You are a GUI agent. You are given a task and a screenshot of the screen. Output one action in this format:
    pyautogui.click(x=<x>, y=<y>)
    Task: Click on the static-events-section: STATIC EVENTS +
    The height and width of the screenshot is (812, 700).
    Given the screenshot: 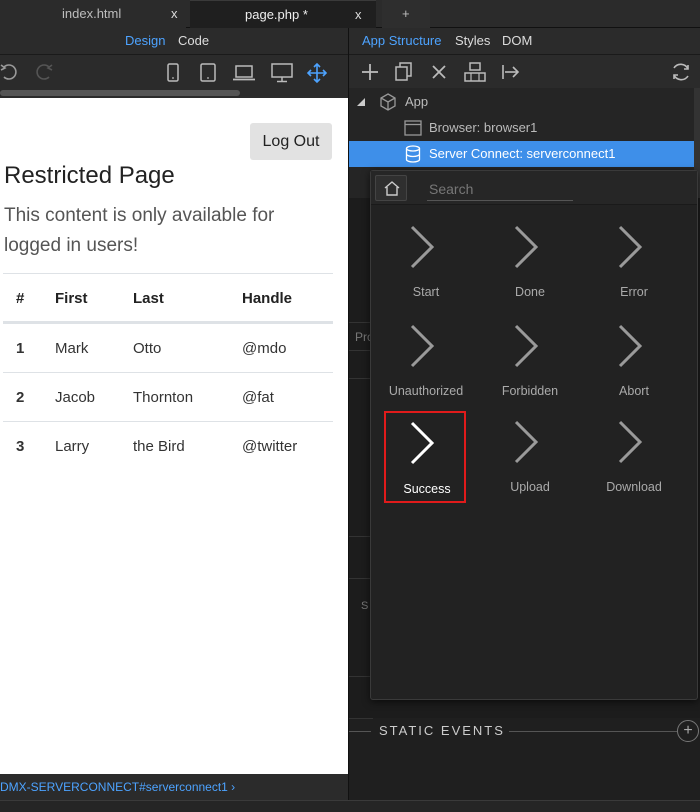 What is the action you would take?
    pyautogui.click(x=524, y=732)
    